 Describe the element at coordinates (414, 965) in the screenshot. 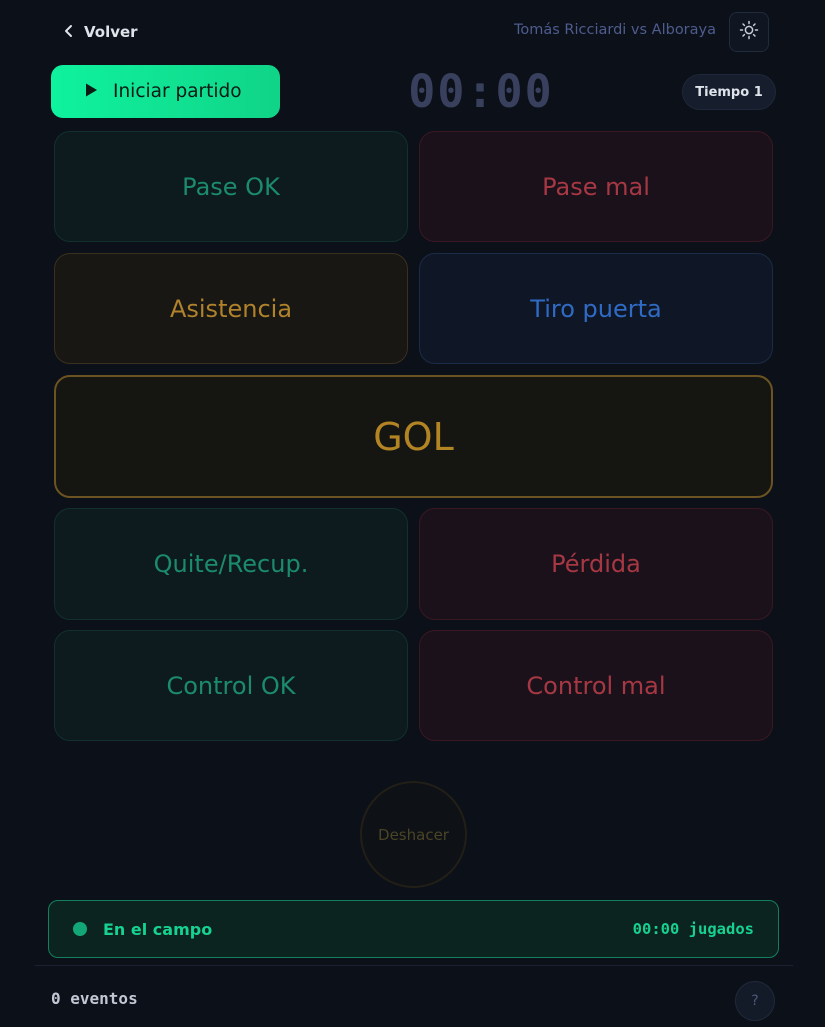

I see `footer-divider` at that location.